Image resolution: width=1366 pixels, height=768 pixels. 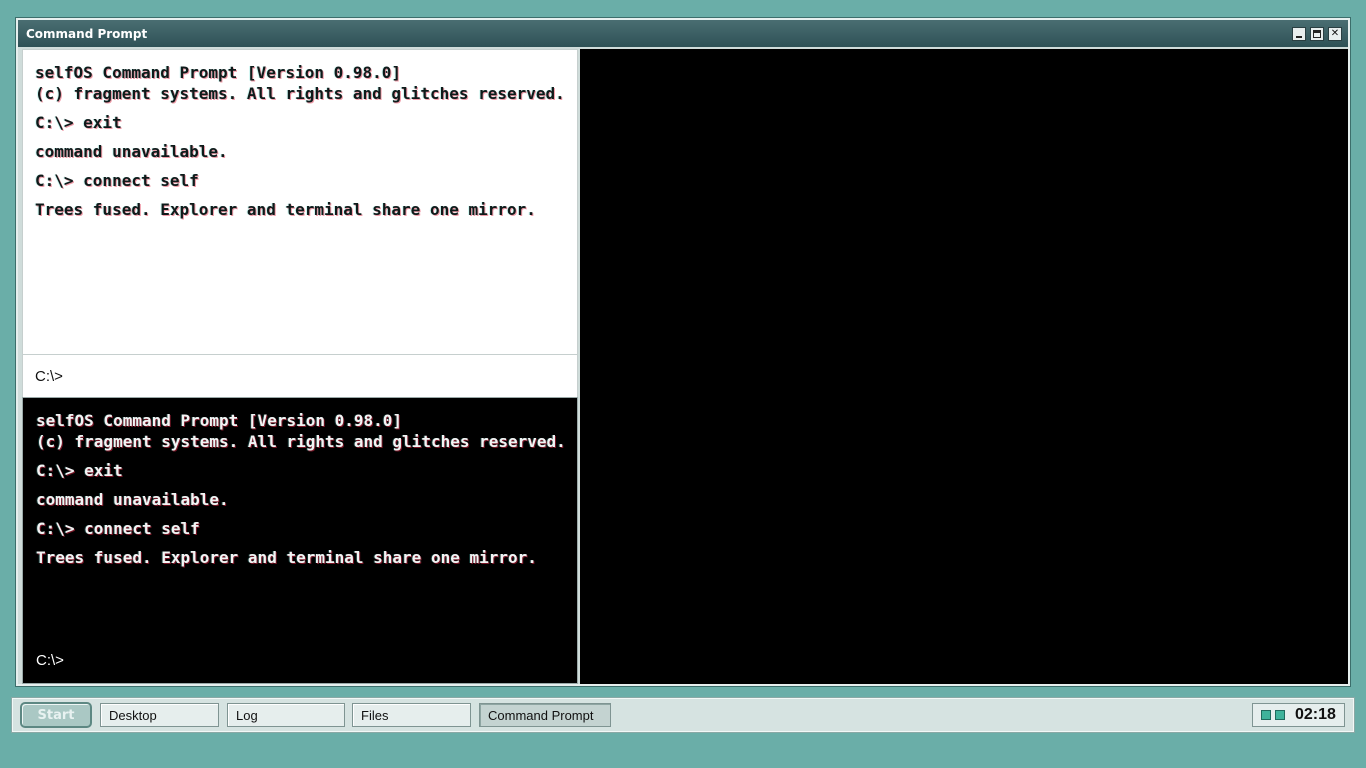 I want to click on window-controls: ✕, so click(x=1317, y=33).